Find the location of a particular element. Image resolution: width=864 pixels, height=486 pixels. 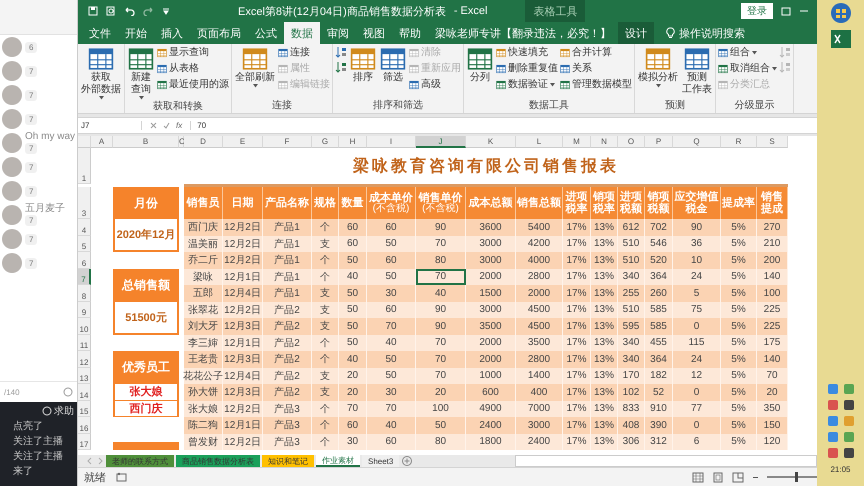

column-header: G is located at coordinates (325, 142).